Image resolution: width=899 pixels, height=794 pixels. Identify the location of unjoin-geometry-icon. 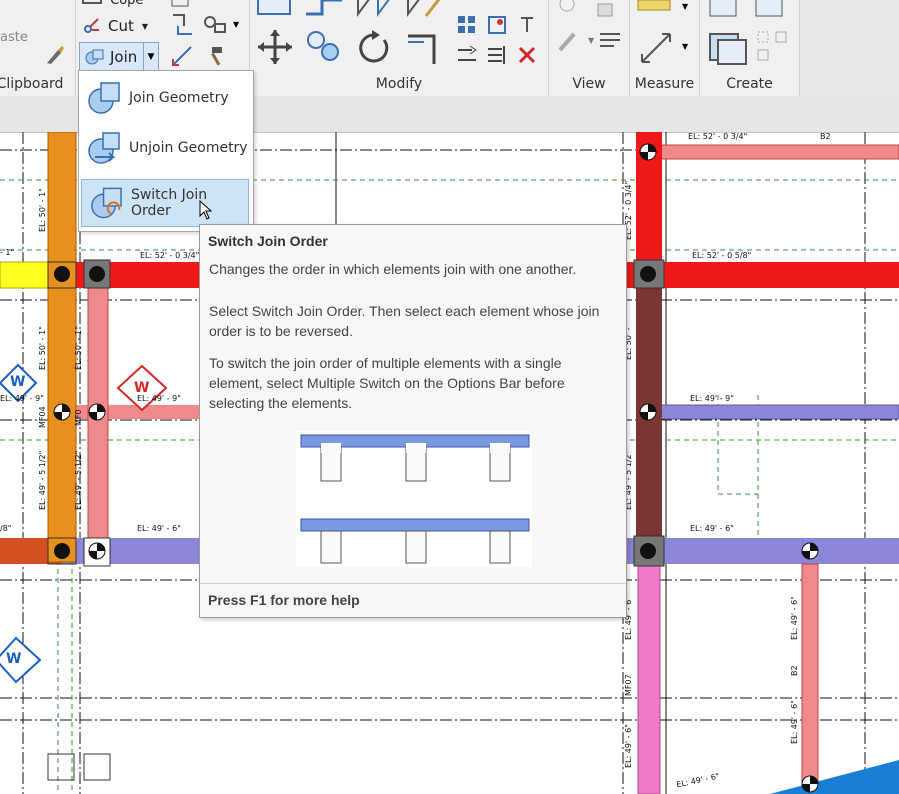
(104, 148).